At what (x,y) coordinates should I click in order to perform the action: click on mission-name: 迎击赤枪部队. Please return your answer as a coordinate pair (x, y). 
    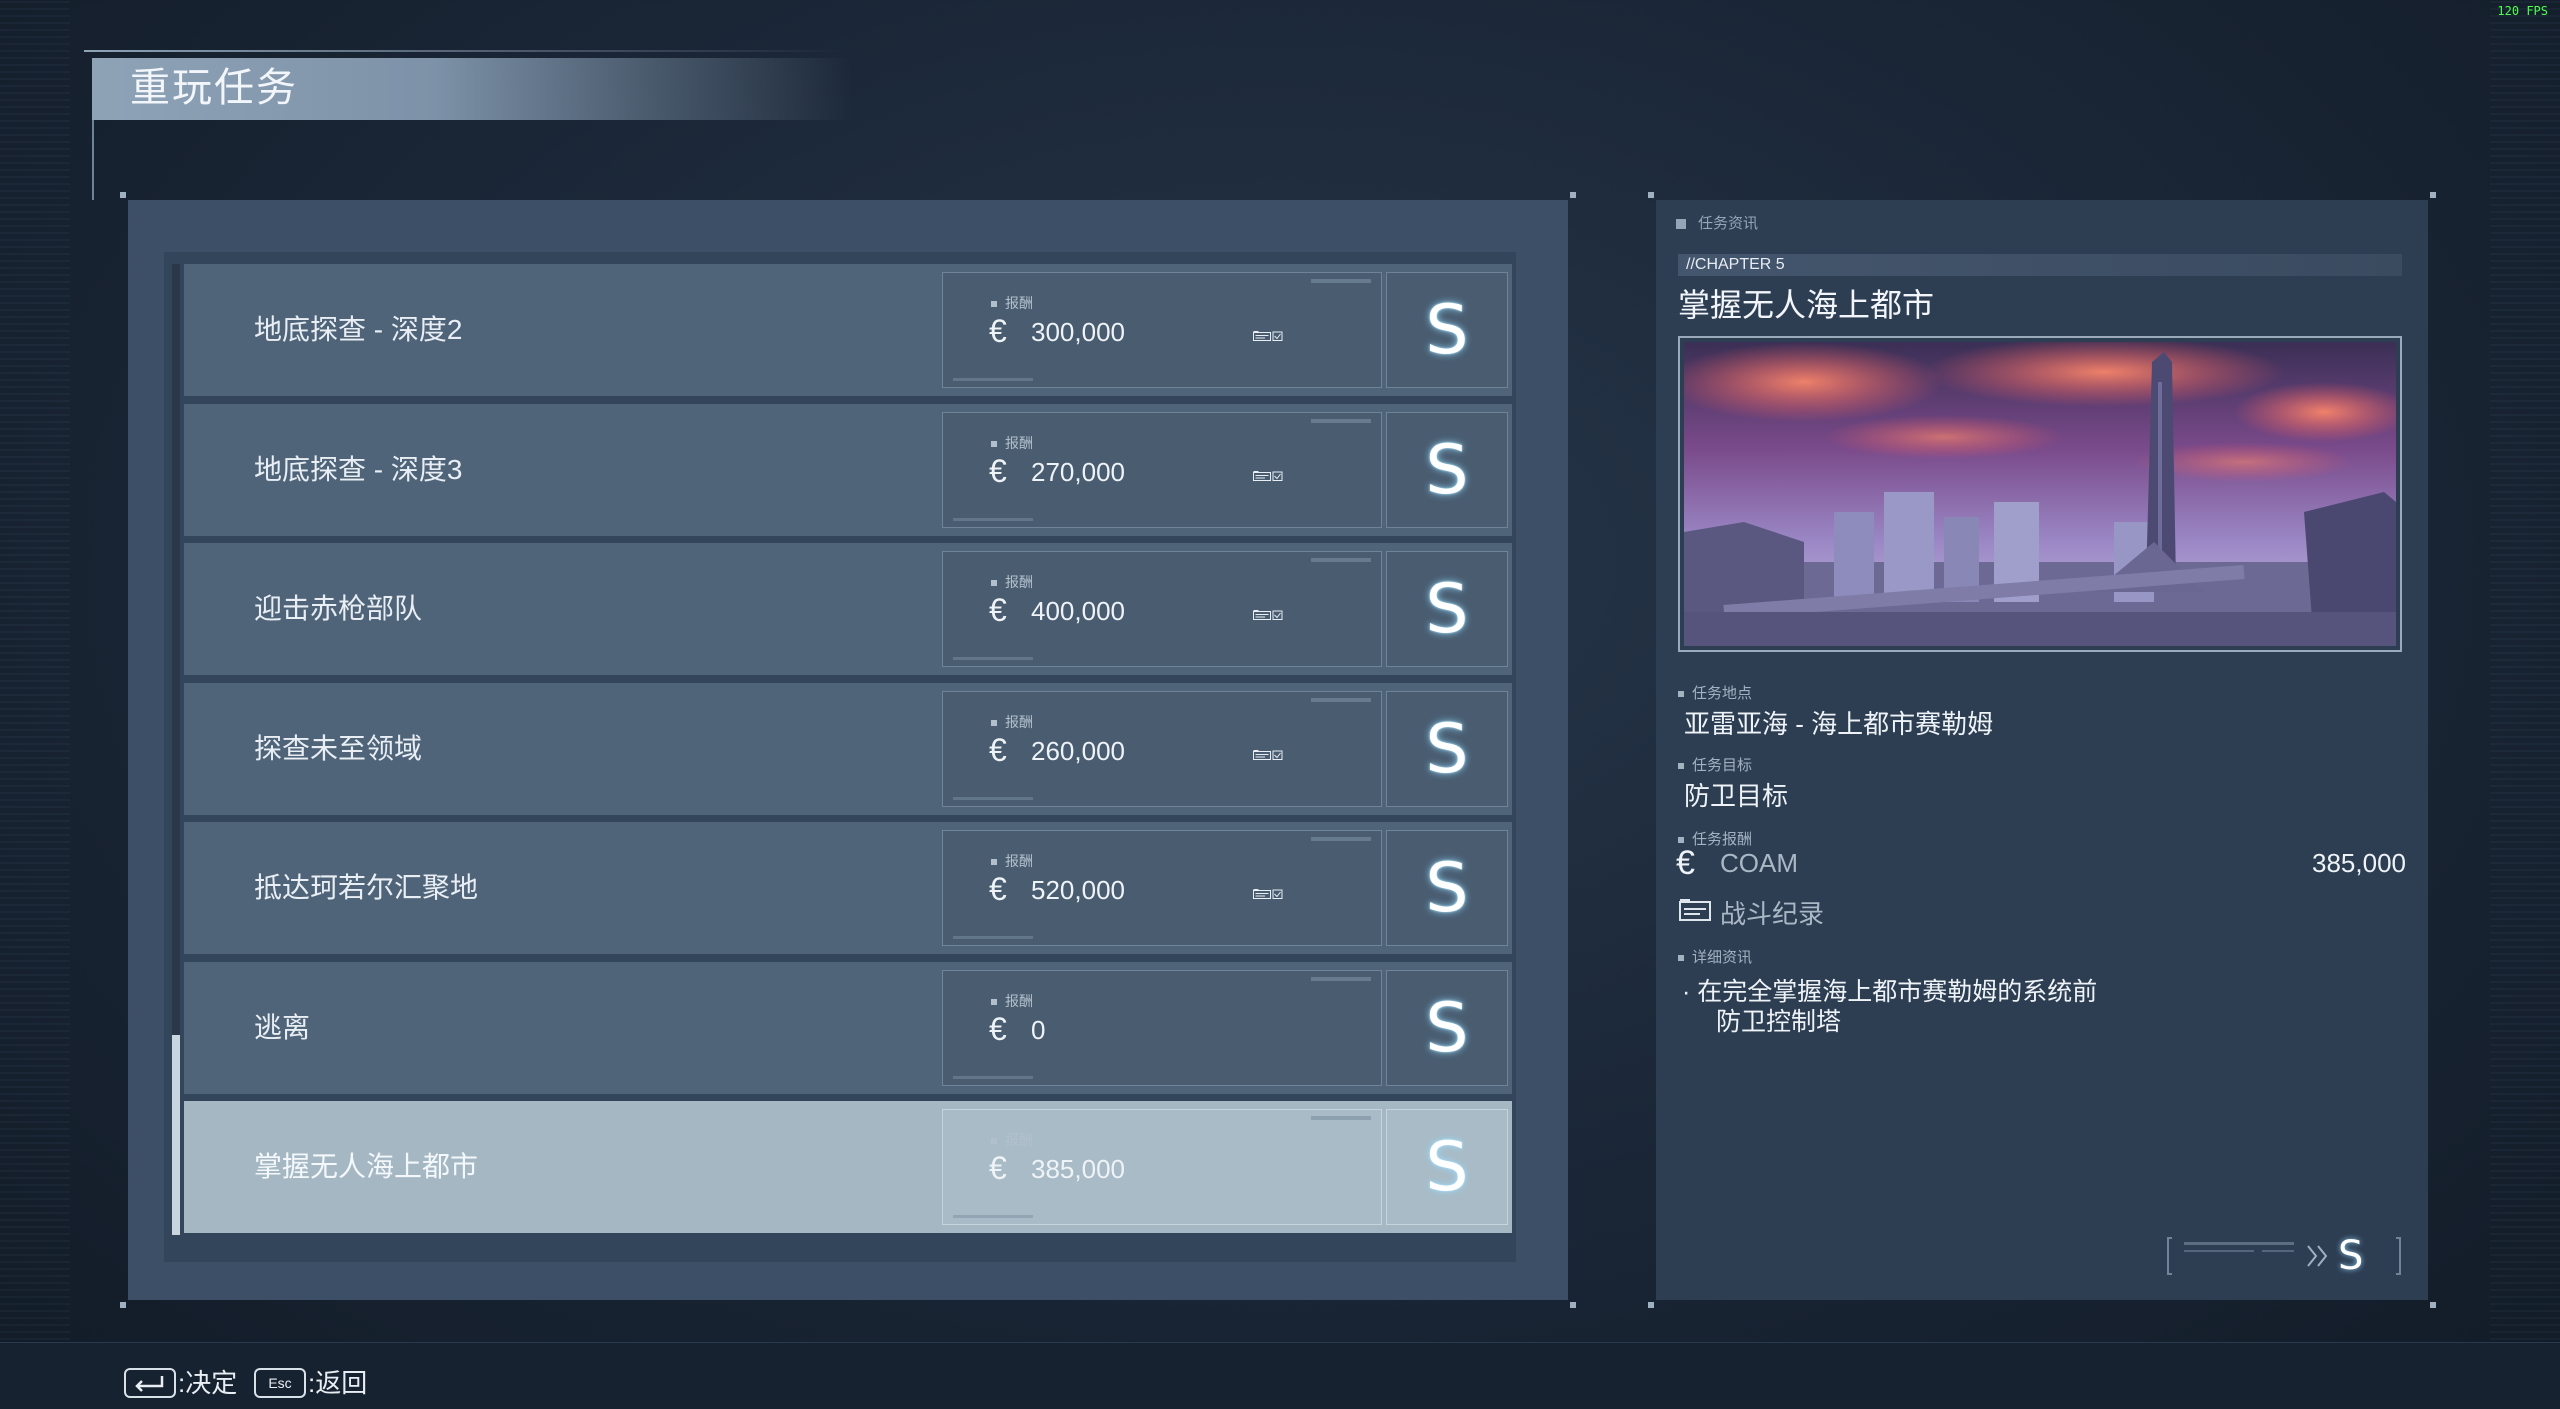
    Looking at the image, I should click on (338, 608).